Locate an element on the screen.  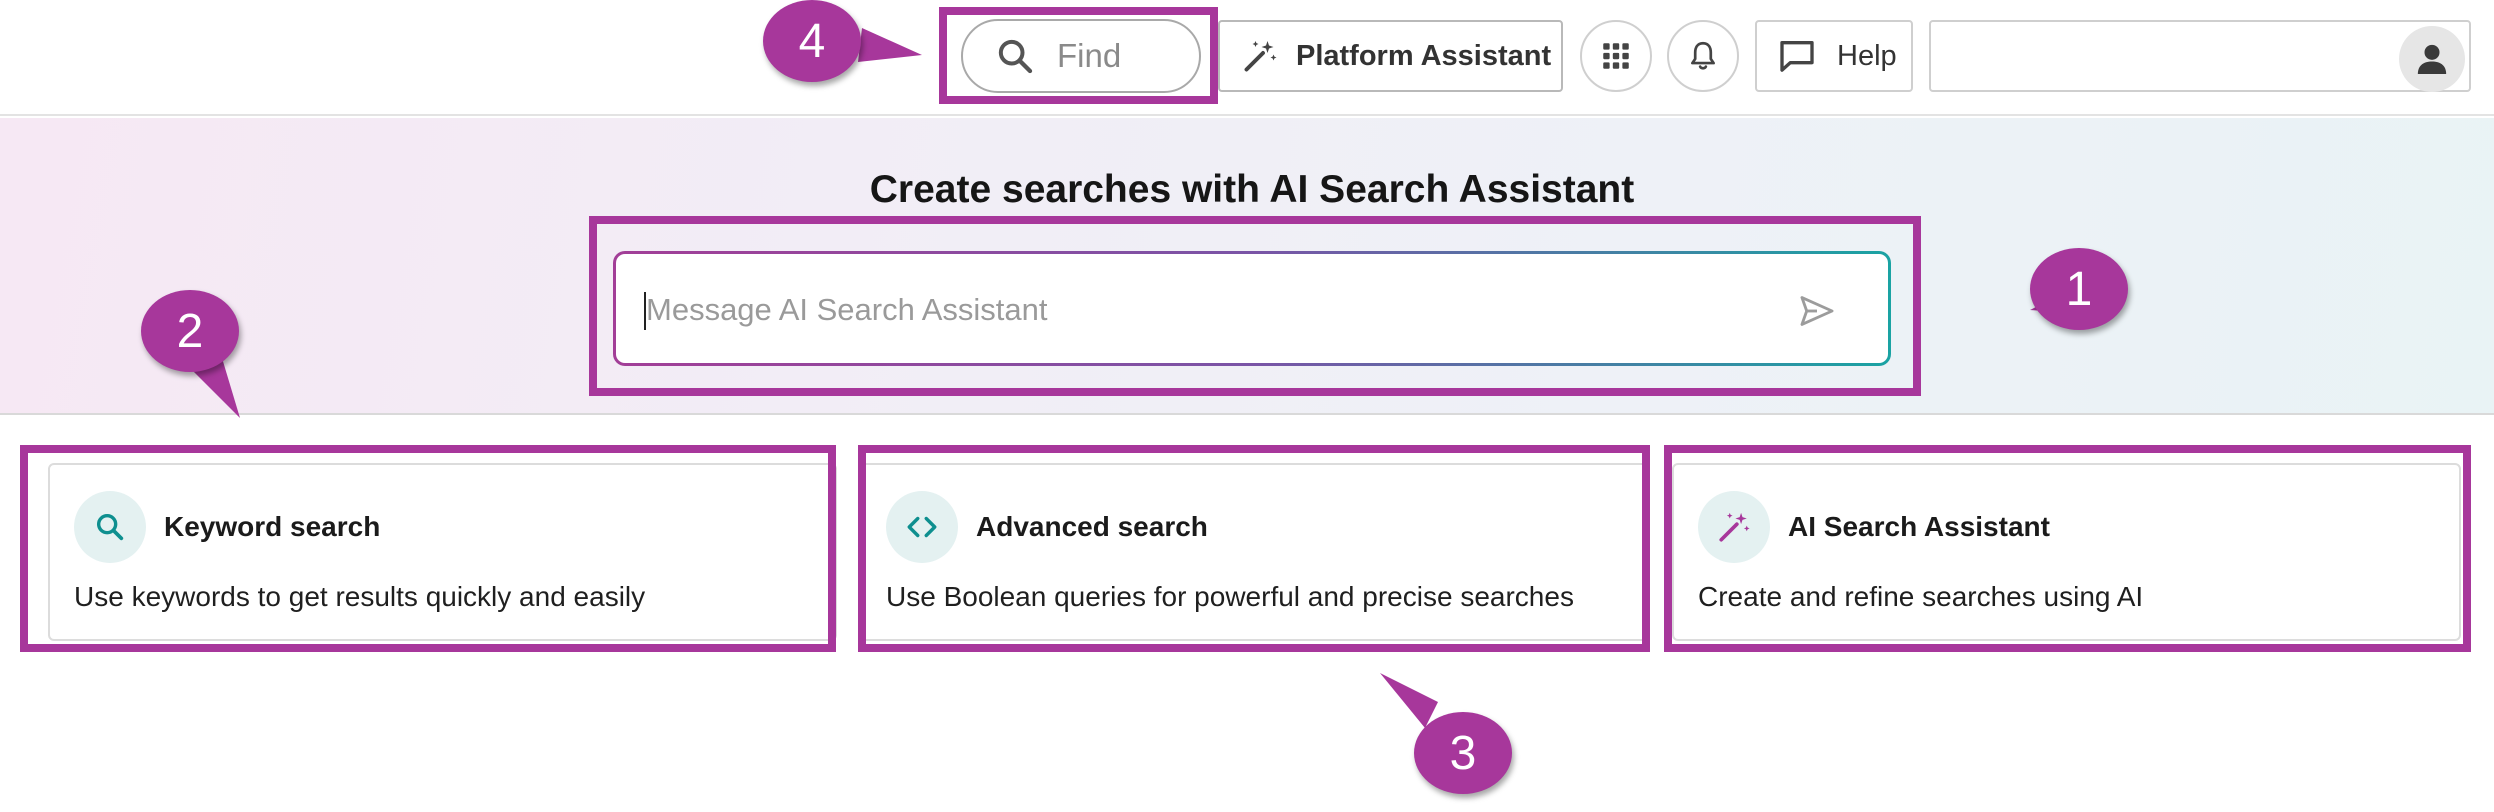
highlight-ai-message-input is located at coordinates (1255, 306).